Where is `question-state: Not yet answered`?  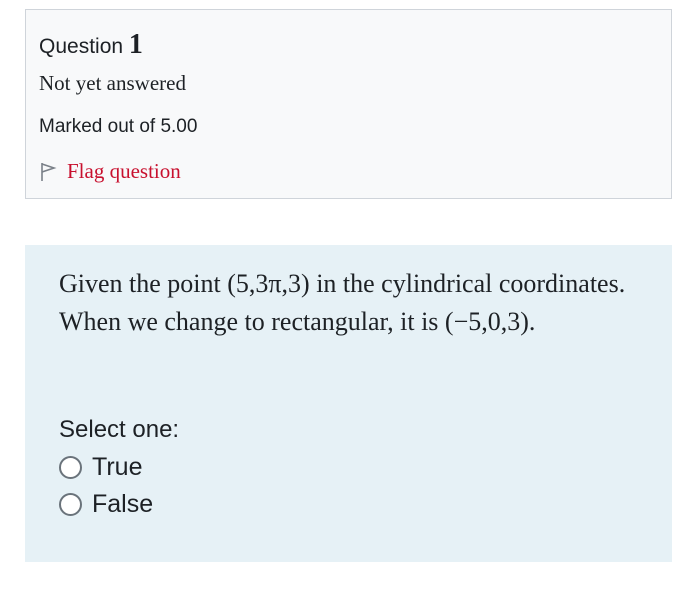 question-state: Not yet answered is located at coordinates (112, 83).